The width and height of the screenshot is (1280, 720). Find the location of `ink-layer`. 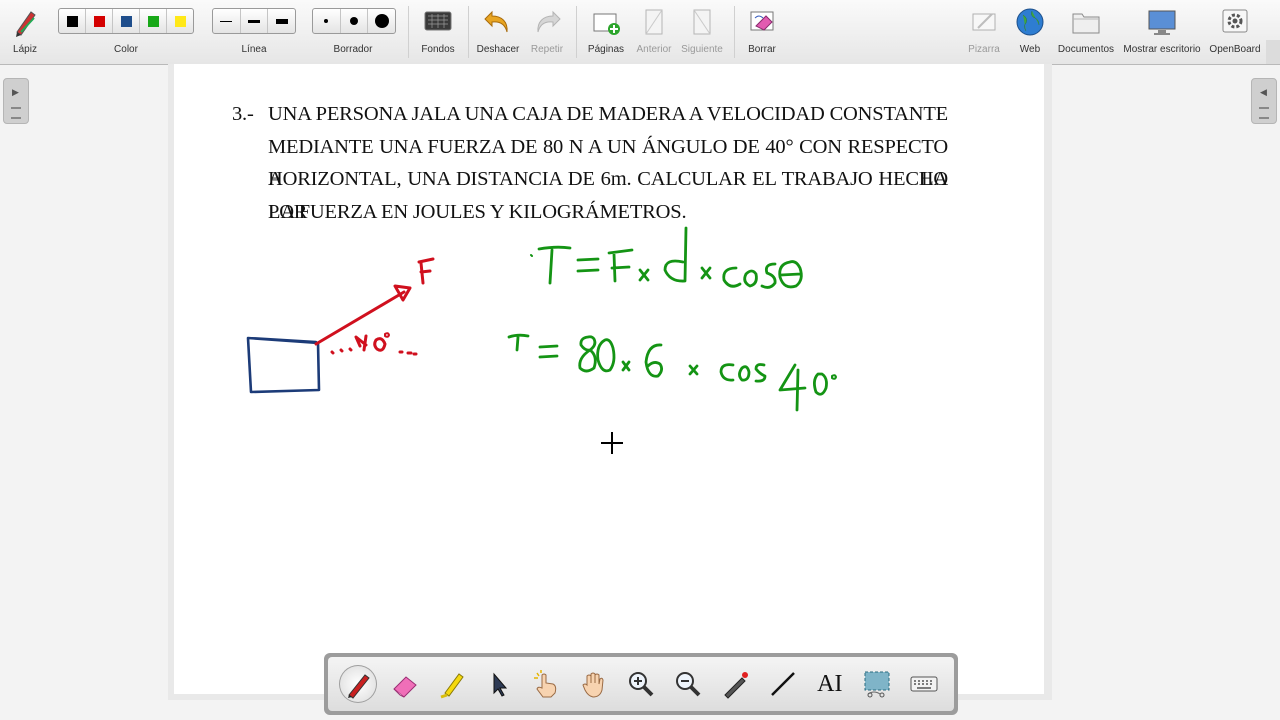

ink-layer is located at coordinates (541, 319).